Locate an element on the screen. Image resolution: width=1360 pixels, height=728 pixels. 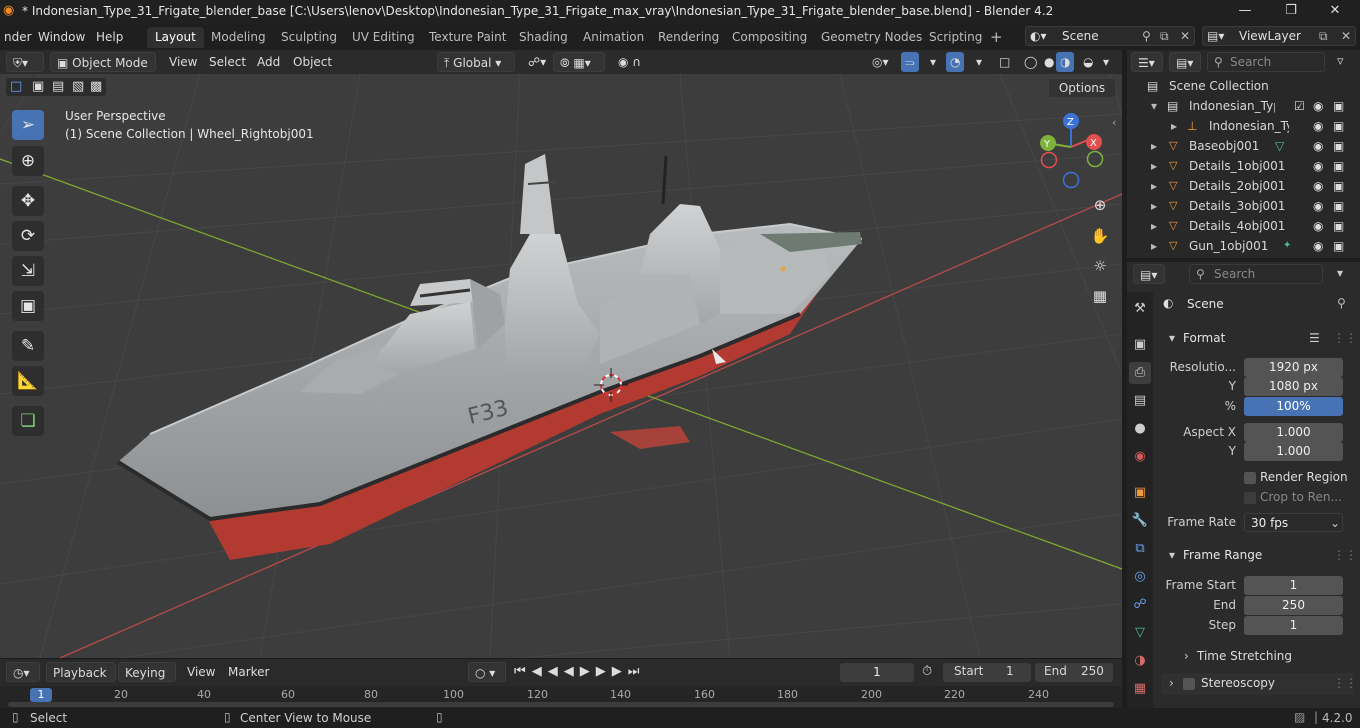
physics-tab-icon: ◎ is located at coordinates (1140, 577).